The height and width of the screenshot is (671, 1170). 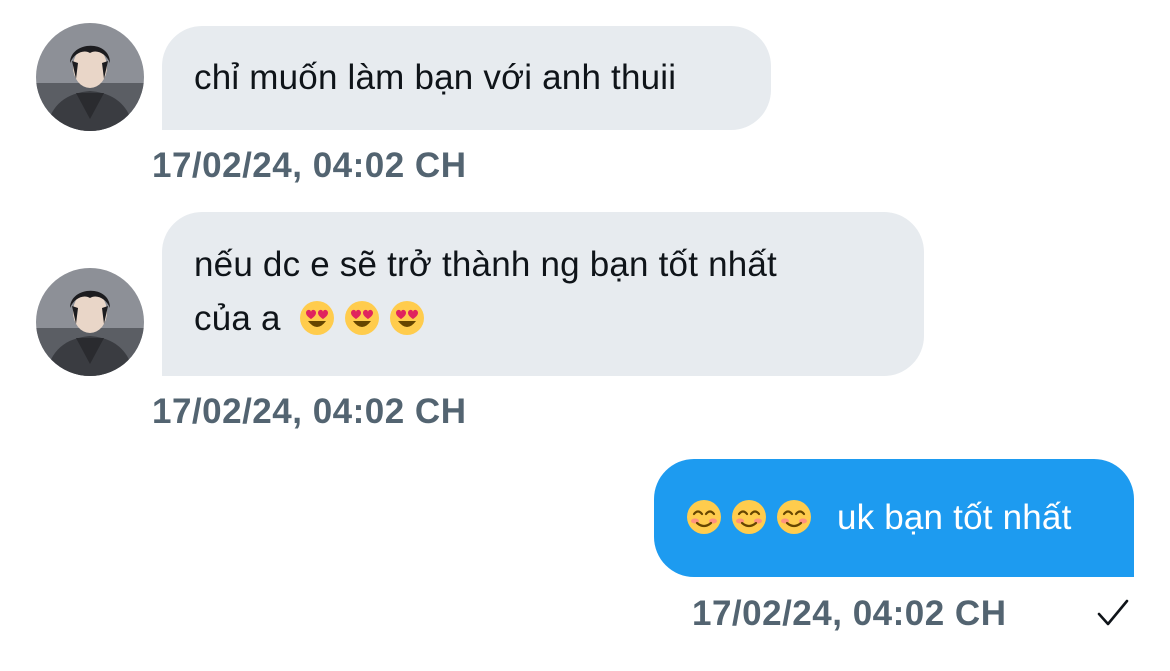 What do you see at coordinates (954, 517) in the screenshot?
I see `message-text: uk bạn tốt nhất` at bounding box center [954, 517].